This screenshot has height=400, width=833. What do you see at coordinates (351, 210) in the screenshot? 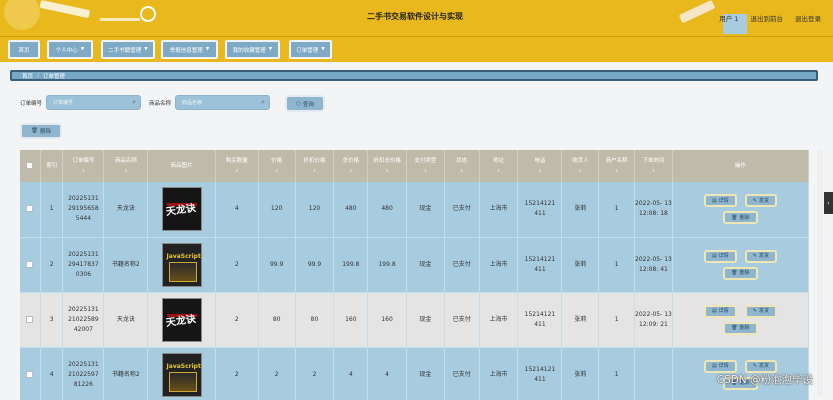
I see `cell-total: 480` at bounding box center [351, 210].